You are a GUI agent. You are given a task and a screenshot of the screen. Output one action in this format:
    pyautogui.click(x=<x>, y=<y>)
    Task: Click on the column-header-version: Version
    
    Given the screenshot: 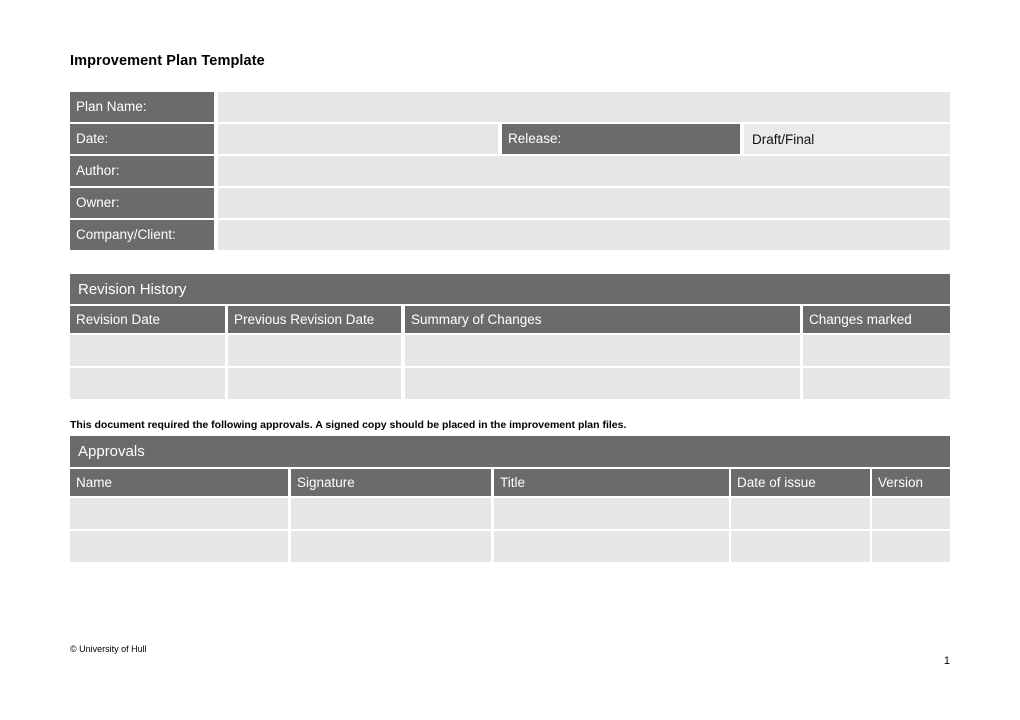 What is the action you would take?
    pyautogui.click(x=911, y=482)
    